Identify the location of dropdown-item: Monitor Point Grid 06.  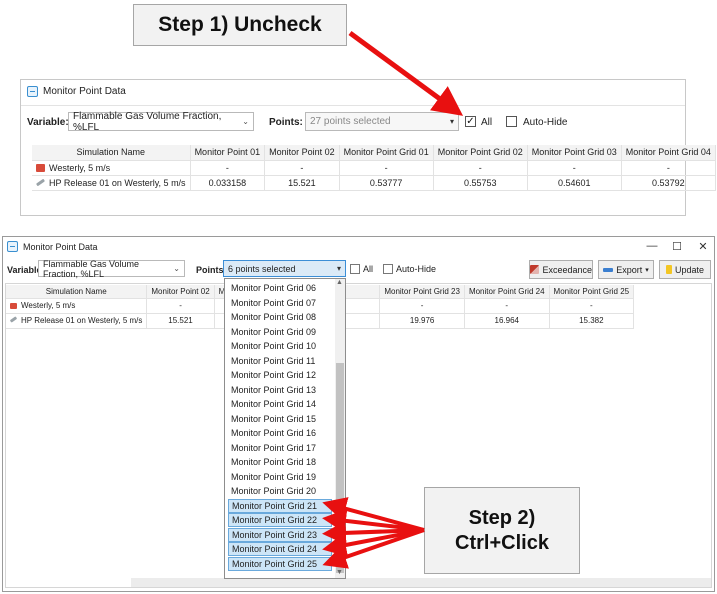
(280, 288).